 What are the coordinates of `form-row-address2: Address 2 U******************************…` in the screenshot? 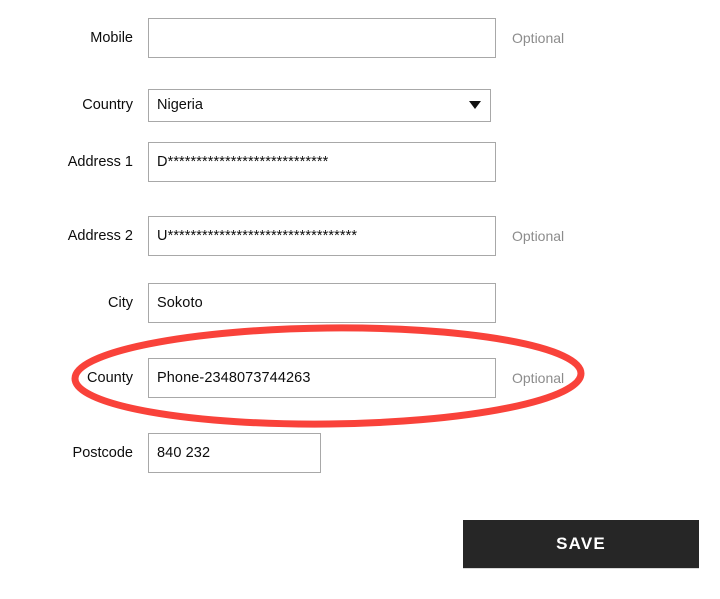 It's located at (360, 236).